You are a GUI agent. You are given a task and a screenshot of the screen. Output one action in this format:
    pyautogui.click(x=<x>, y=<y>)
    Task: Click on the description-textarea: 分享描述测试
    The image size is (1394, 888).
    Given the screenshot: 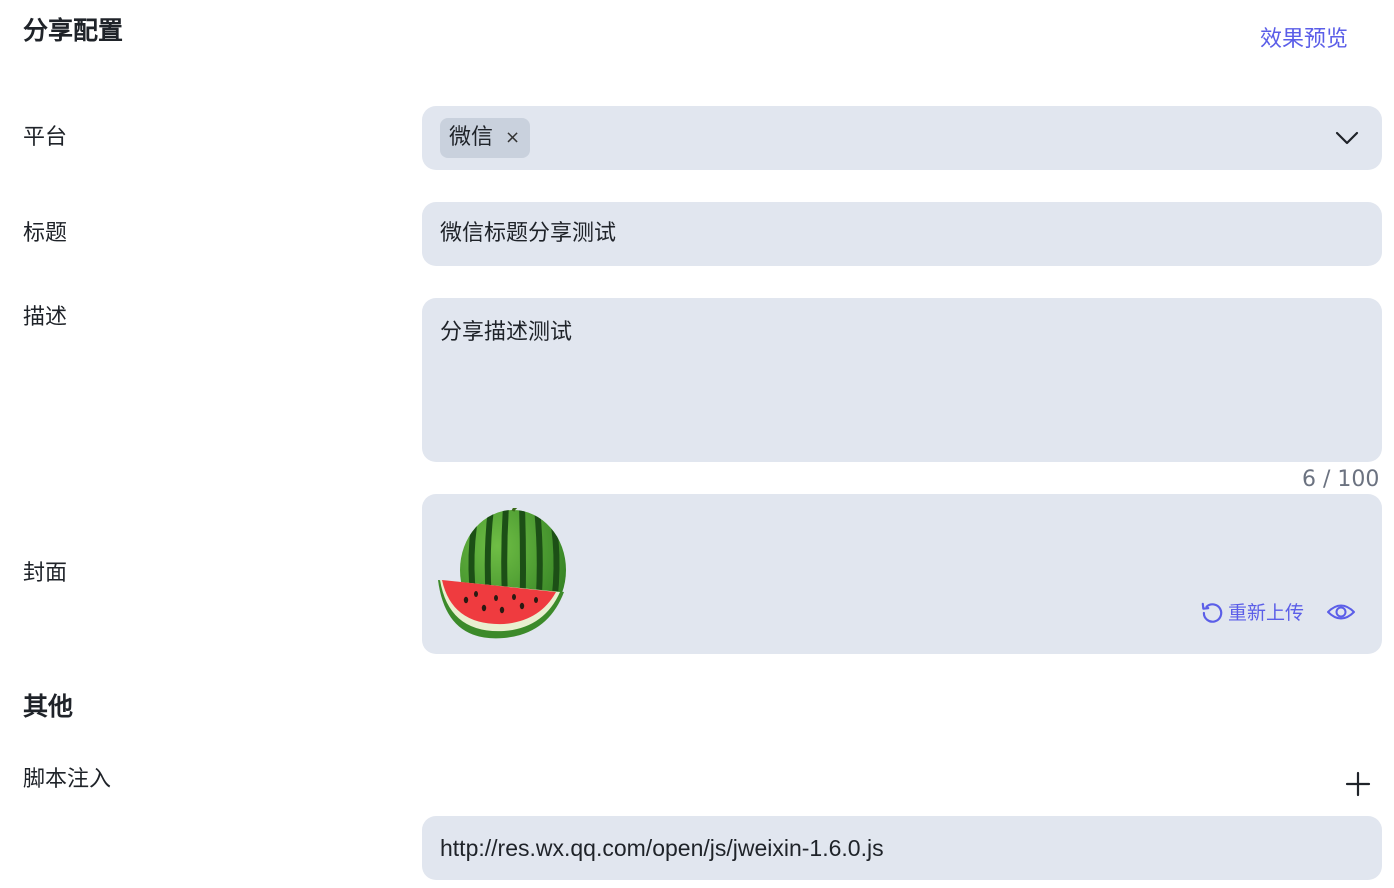 What is the action you would take?
    pyautogui.click(x=902, y=380)
    